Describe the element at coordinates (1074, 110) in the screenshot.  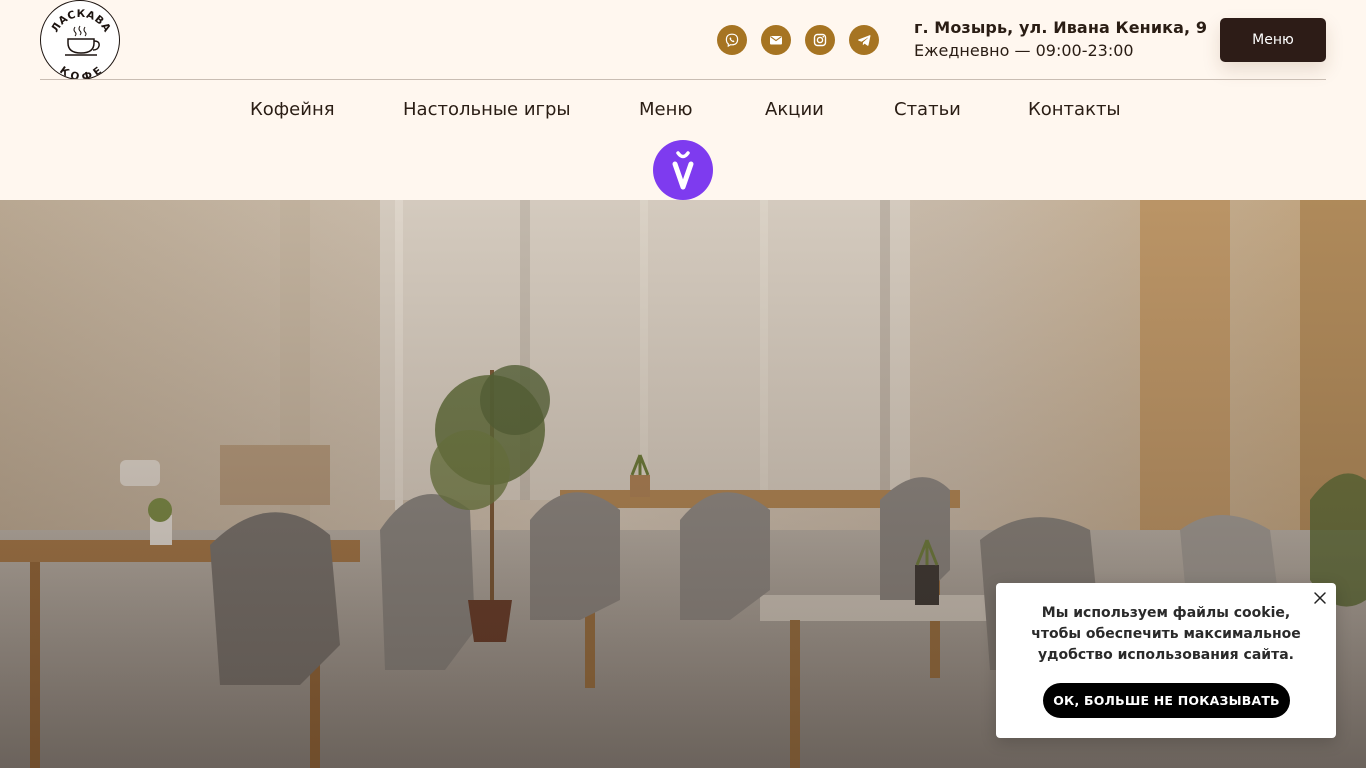
I see `nav-item-contacts: Контакты` at that location.